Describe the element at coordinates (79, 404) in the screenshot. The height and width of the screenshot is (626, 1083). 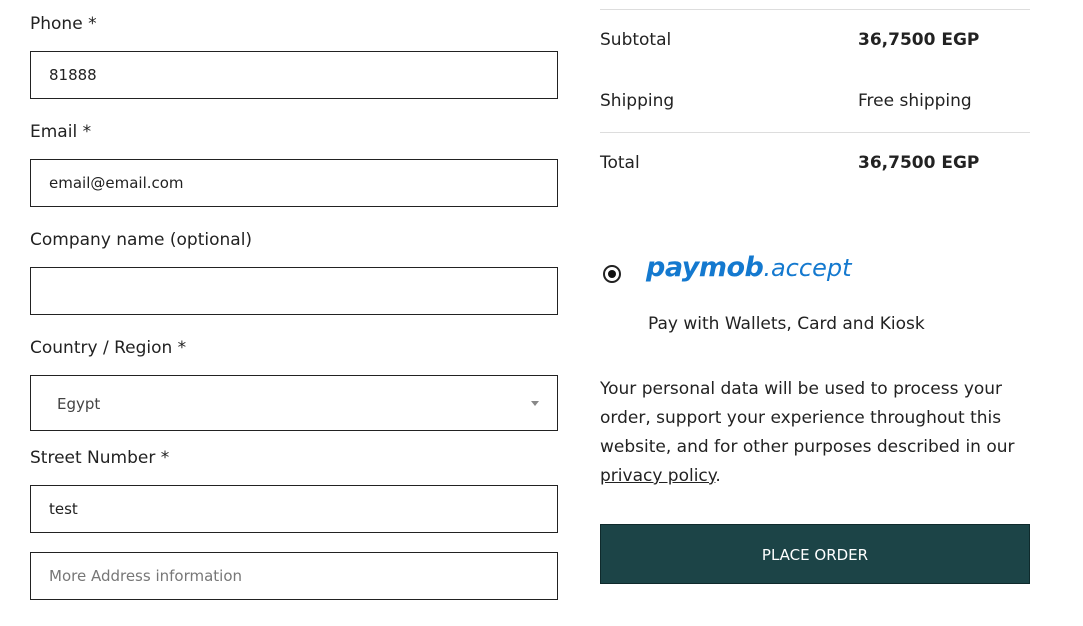
I see `country-selected-value: Egypt` at that location.